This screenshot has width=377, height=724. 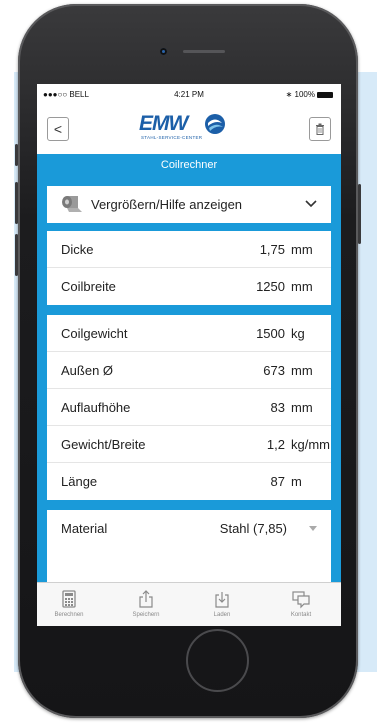 What do you see at coordinates (274, 370) in the screenshot?
I see `aussen-value: 673` at bounding box center [274, 370].